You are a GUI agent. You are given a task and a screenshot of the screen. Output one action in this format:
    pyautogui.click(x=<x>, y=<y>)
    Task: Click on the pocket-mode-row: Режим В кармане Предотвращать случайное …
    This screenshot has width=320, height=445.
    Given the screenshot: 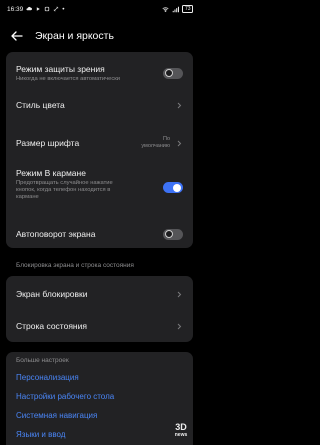 What is the action you would take?
    pyautogui.click(x=99, y=188)
    